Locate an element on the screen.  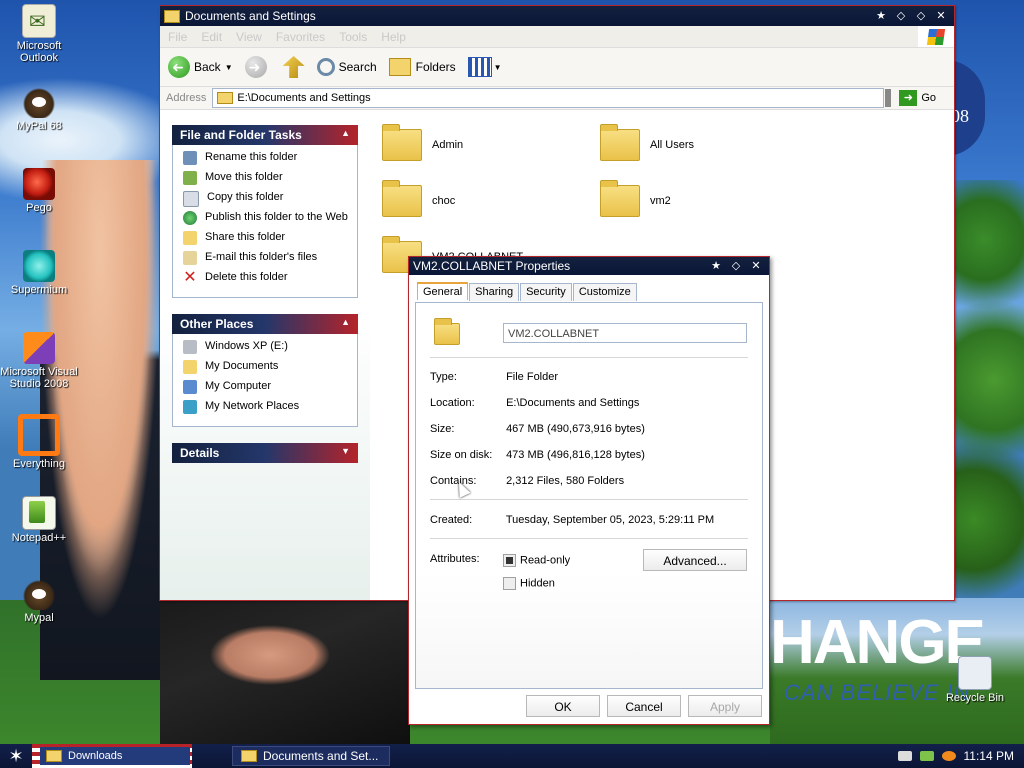
address-input: E:\Documents and Settings is located at coordinates (548, 98).